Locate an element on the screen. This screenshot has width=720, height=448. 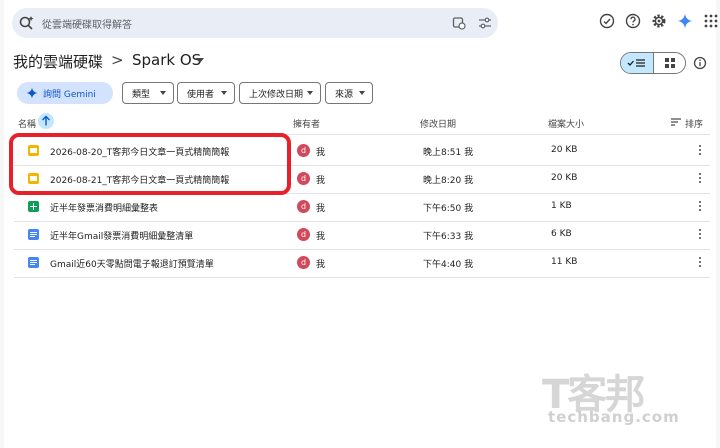
list-view-icon is located at coordinates (636, 63).